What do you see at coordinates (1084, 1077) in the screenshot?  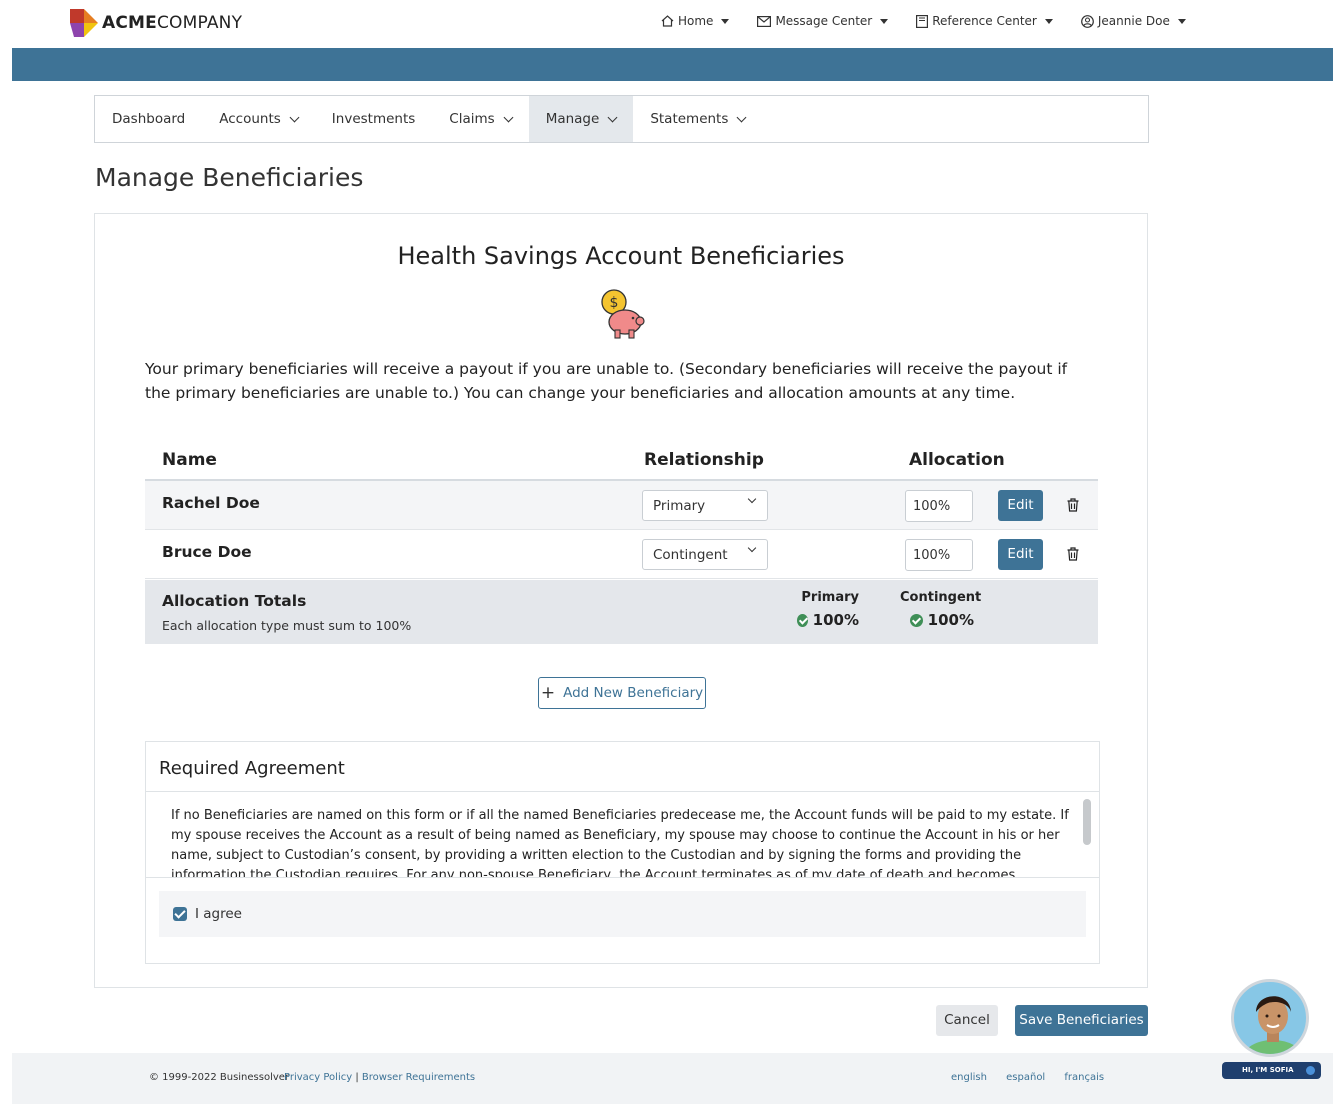 I see `lang-francais: français` at bounding box center [1084, 1077].